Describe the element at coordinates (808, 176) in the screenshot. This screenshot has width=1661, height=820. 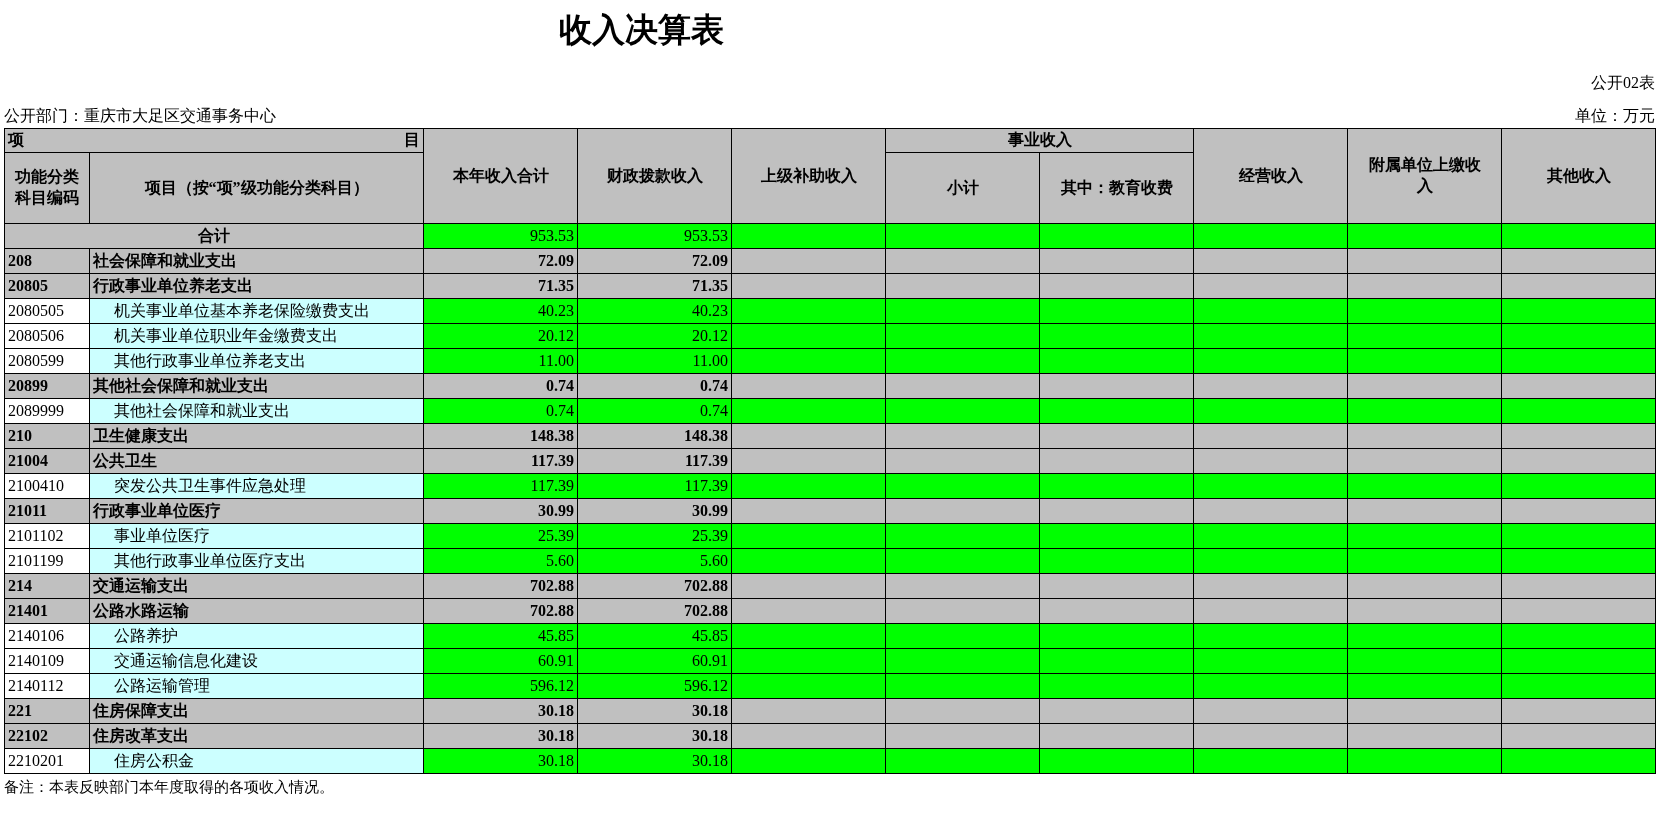
I see `header-cell: 上级补助收入` at that location.